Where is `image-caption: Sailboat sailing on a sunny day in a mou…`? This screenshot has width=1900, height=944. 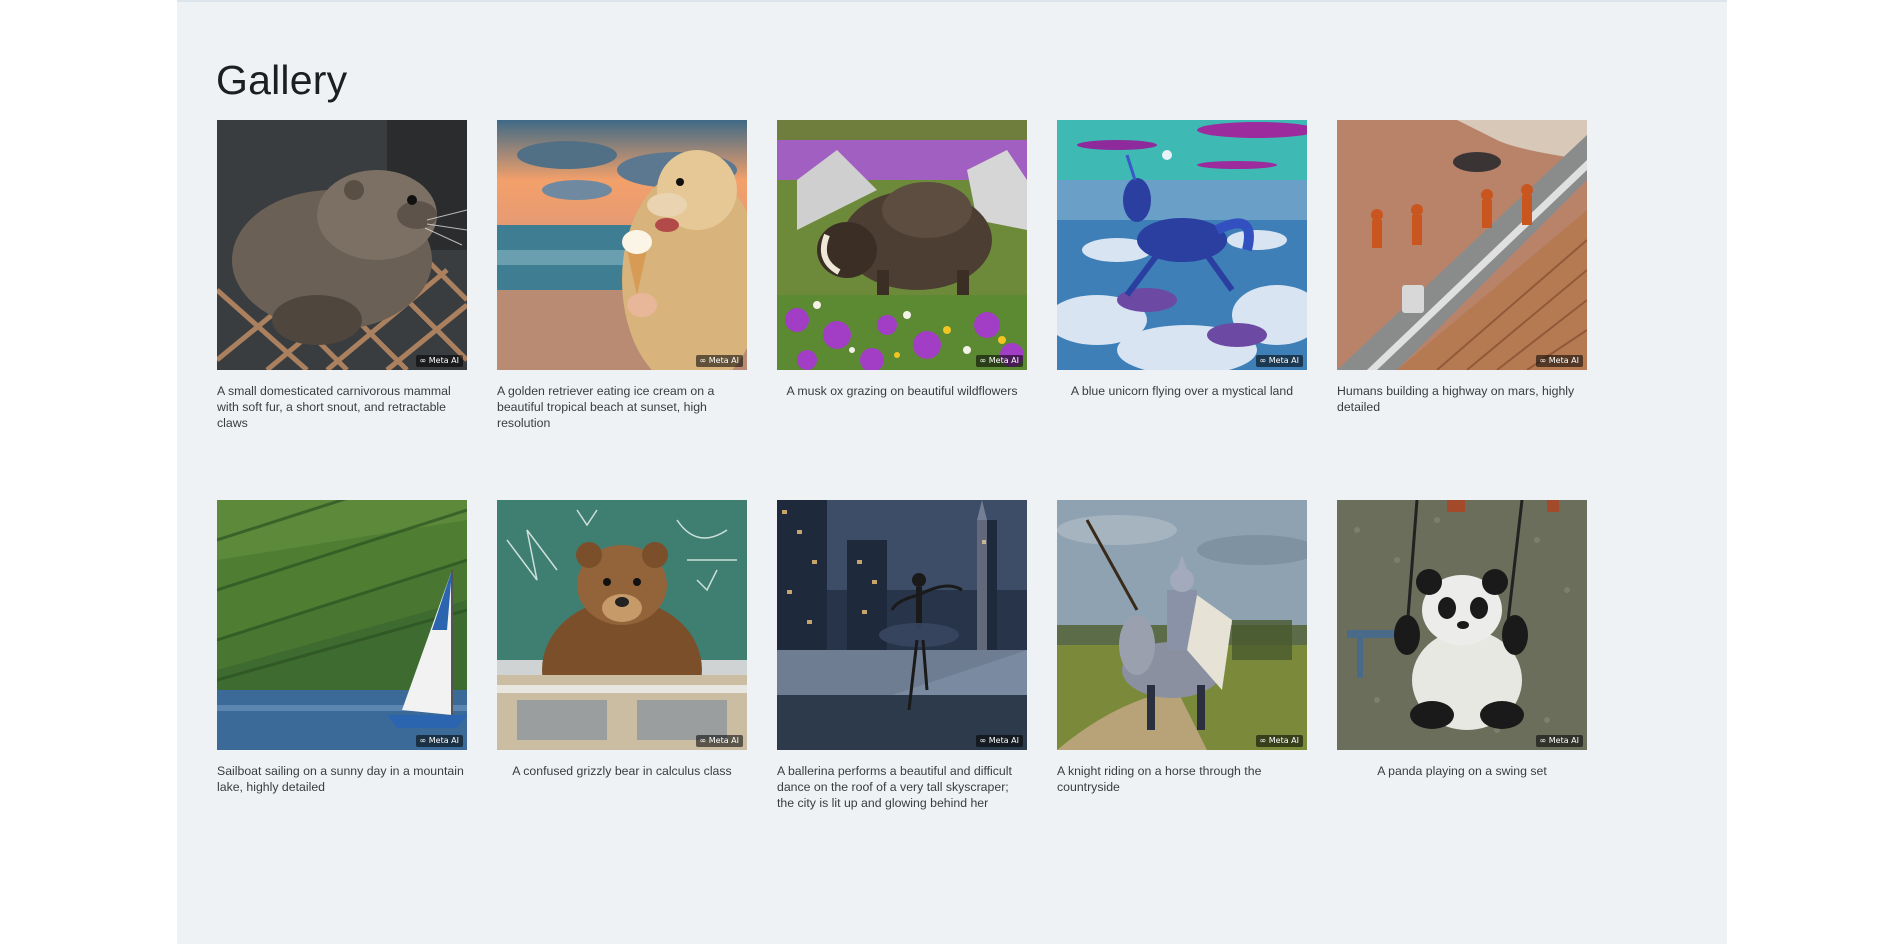
image-caption: Sailboat sailing on a sunny day in a mou… is located at coordinates (340, 779).